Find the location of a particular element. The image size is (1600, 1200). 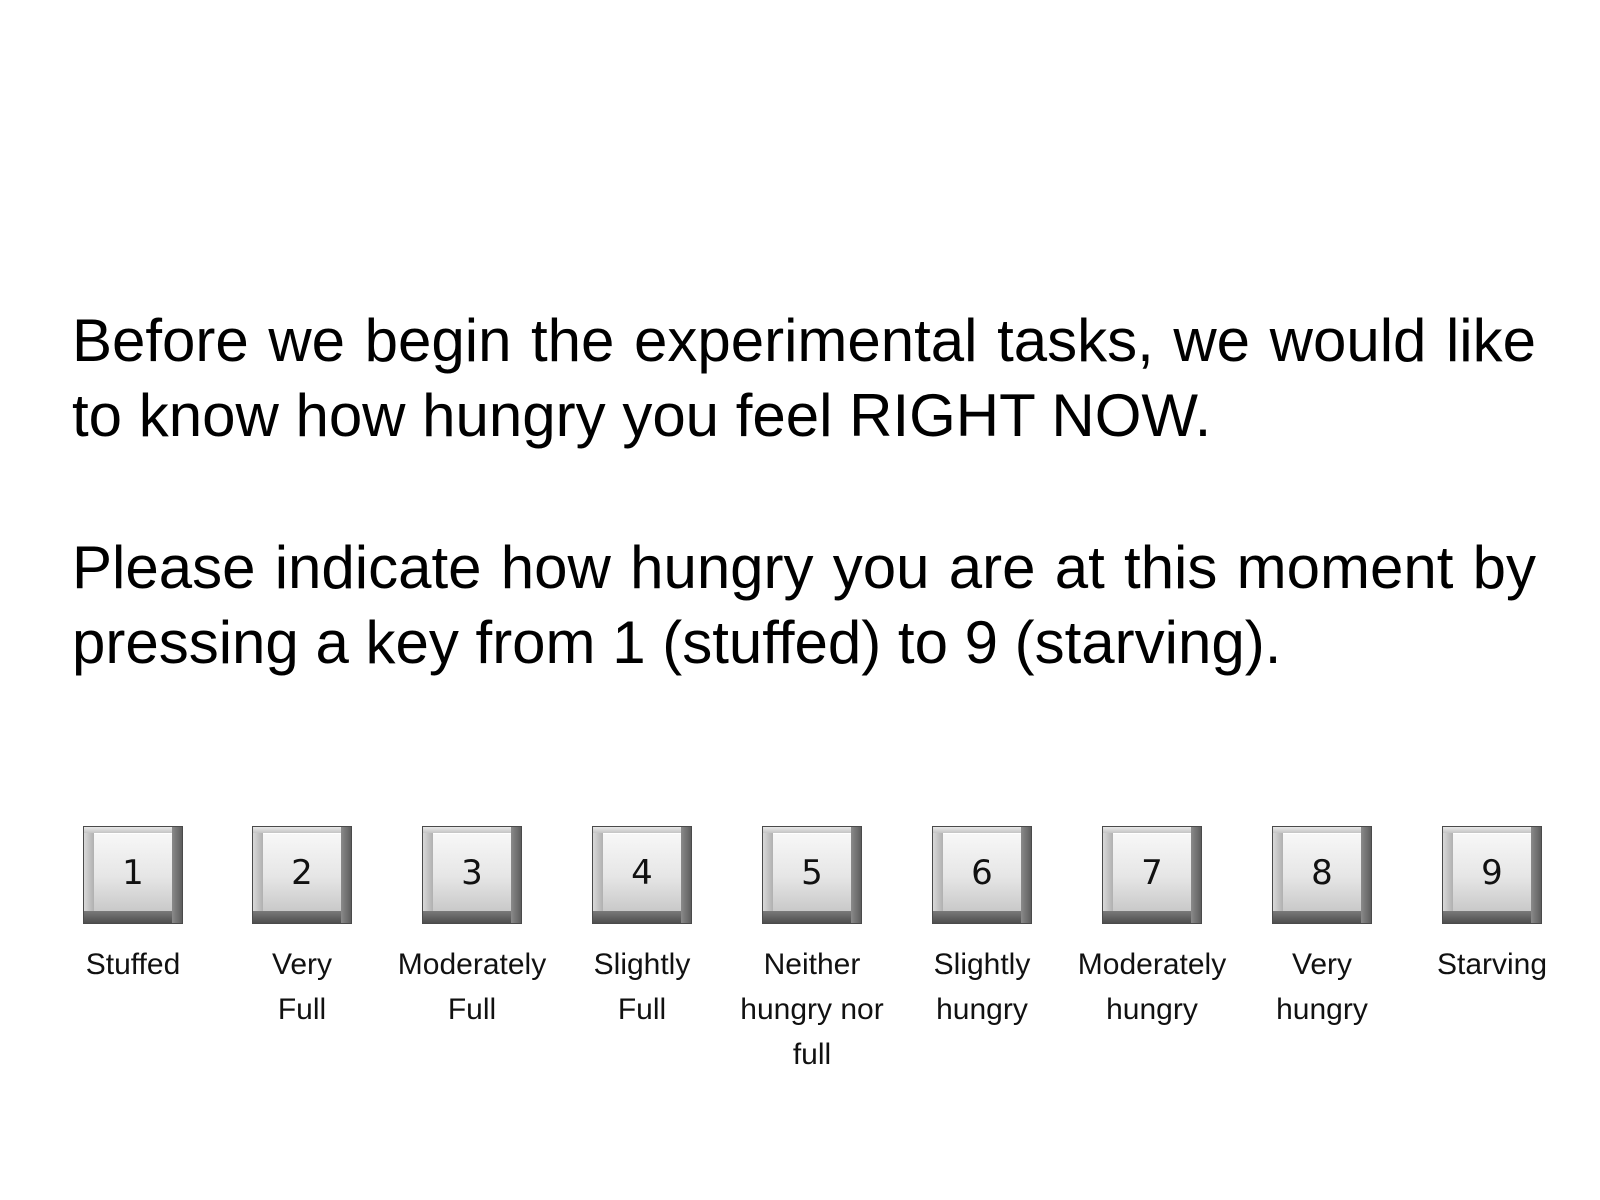

key-5-button: 5 is located at coordinates (812, 875).